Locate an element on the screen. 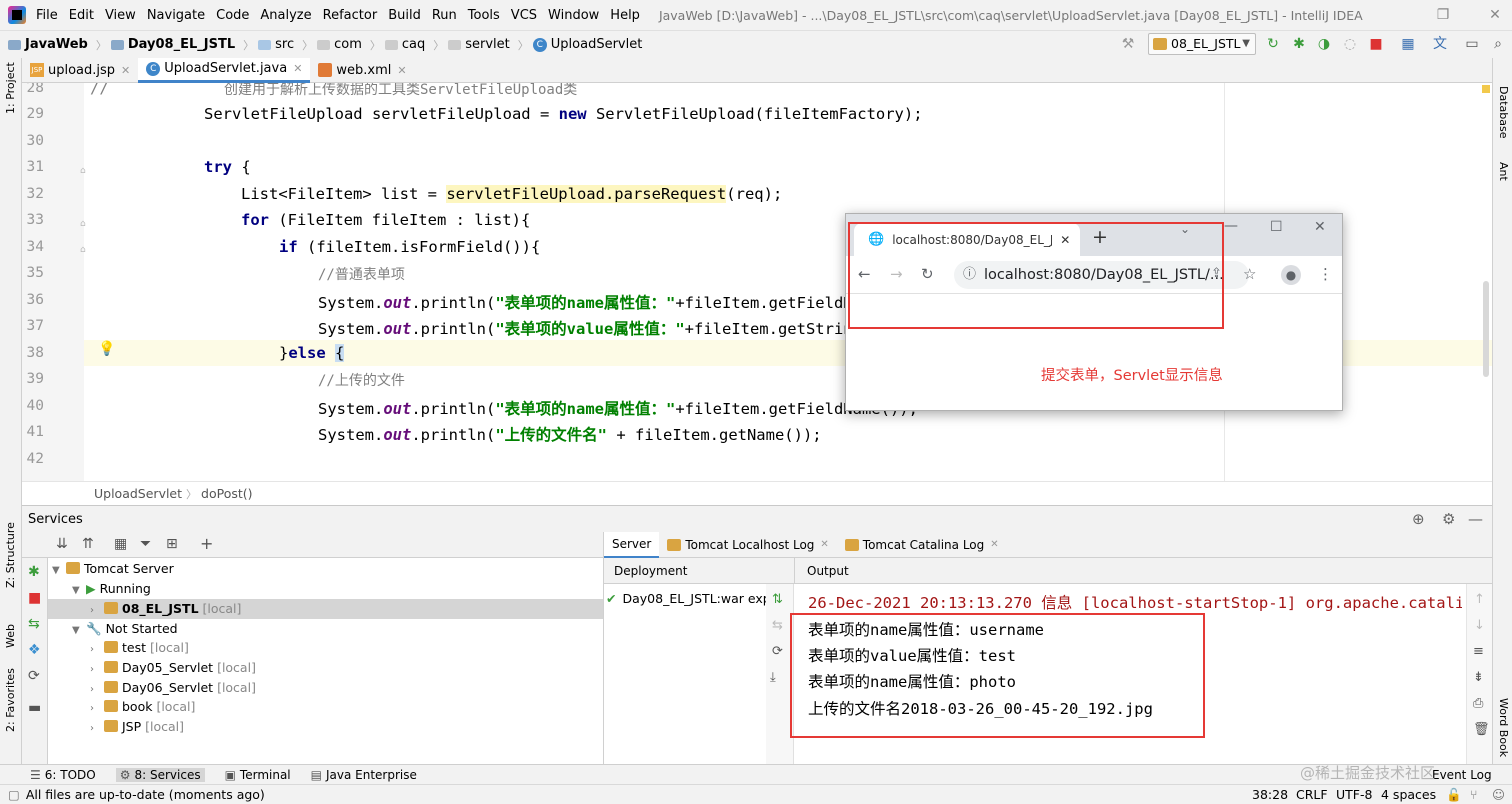 The image size is (1512, 804). crumb-module: Day08_EL_JSTL is located at coordinates (181, 44).